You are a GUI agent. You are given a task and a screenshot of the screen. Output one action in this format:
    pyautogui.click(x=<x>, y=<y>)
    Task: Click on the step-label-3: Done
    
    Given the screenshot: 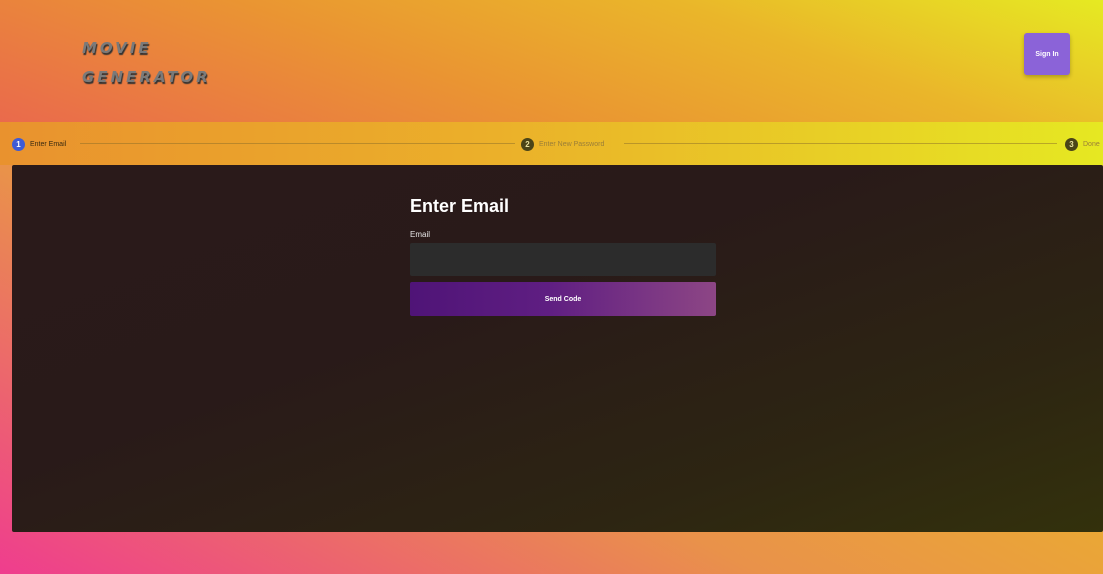 What is the action you would take?
    pyautogui.click(x=1091, y=144)
    